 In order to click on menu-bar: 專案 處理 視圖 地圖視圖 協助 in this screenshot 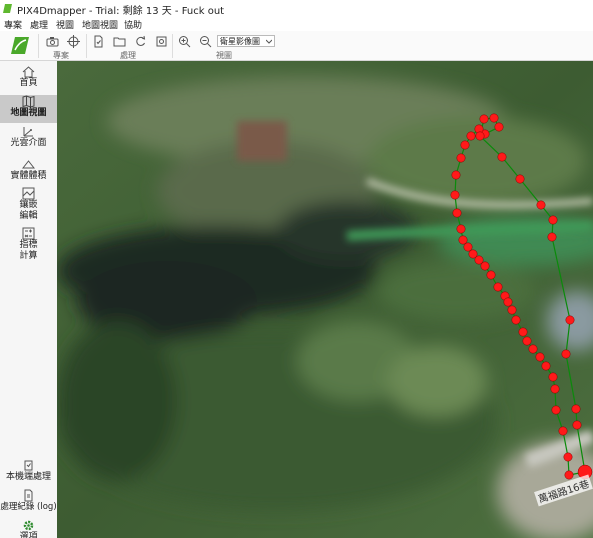, I will do `click(296, 24)`.